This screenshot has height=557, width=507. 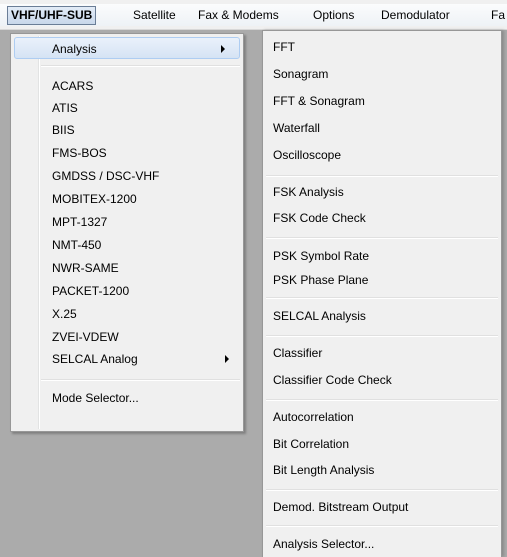 I want to click on menu-item-label: FSK Code Check, so click(x=319, y=218).